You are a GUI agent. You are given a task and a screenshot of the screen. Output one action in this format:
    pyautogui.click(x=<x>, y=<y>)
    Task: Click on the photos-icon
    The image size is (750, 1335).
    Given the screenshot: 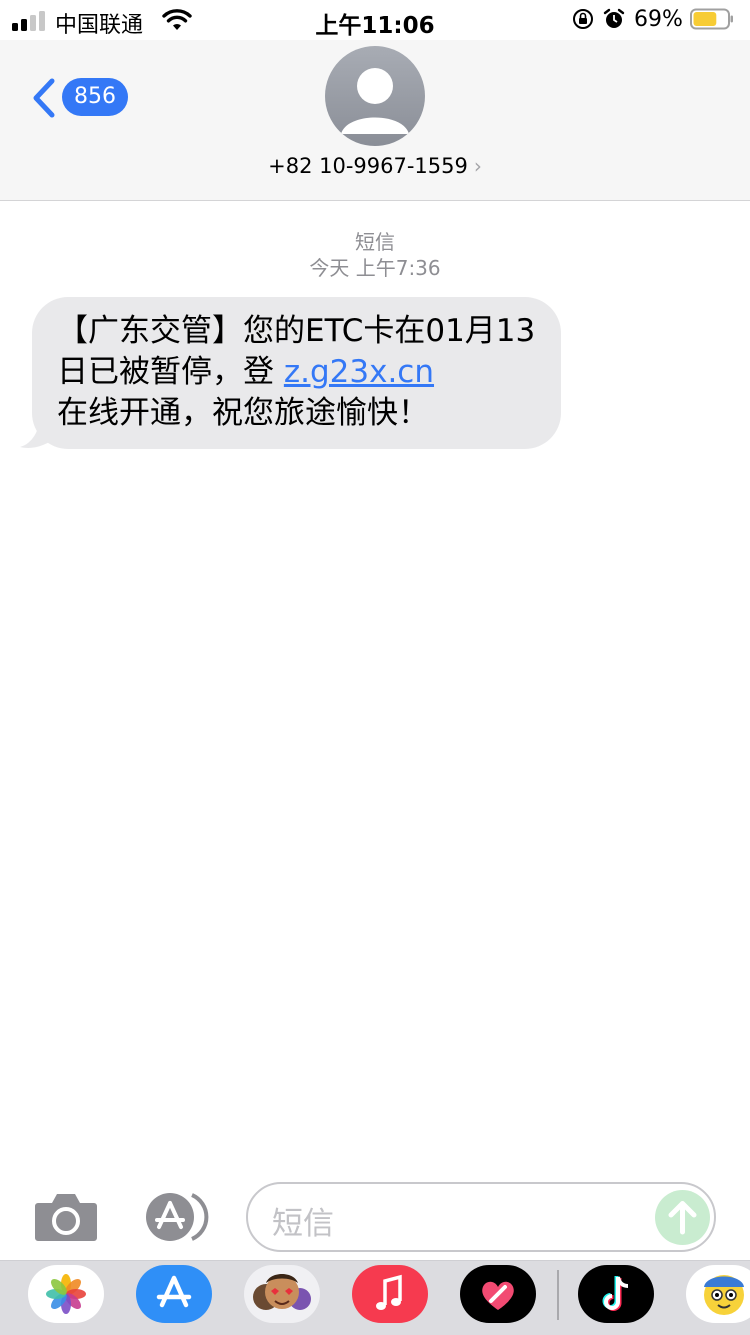 What is the action you would take?
    pyautogui.click(x=66, y=1294)
    